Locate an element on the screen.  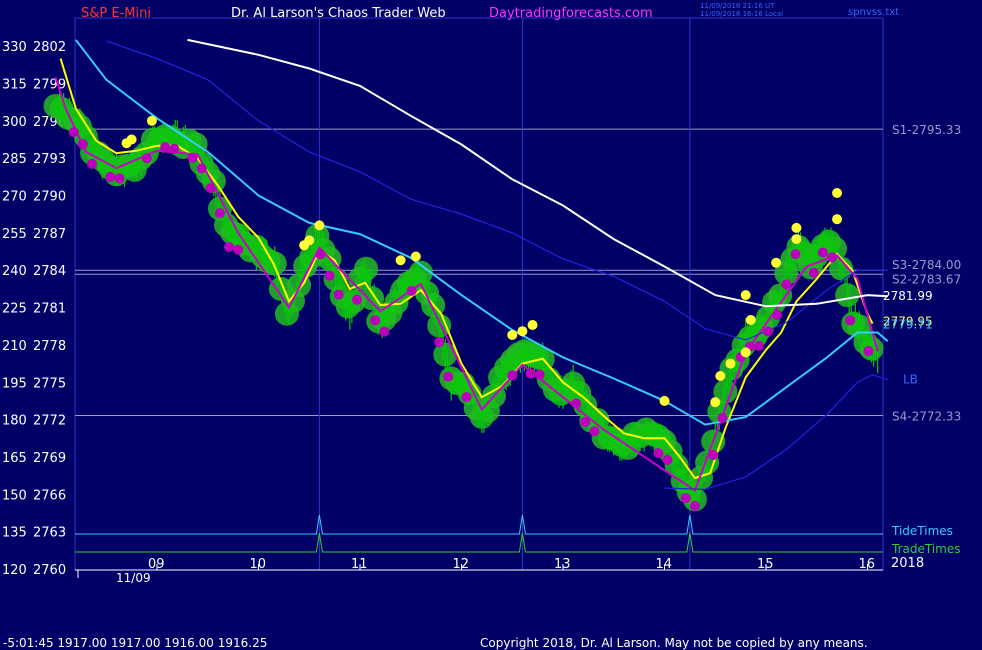
right-value-label: LB is located at coordinates (910, 380).